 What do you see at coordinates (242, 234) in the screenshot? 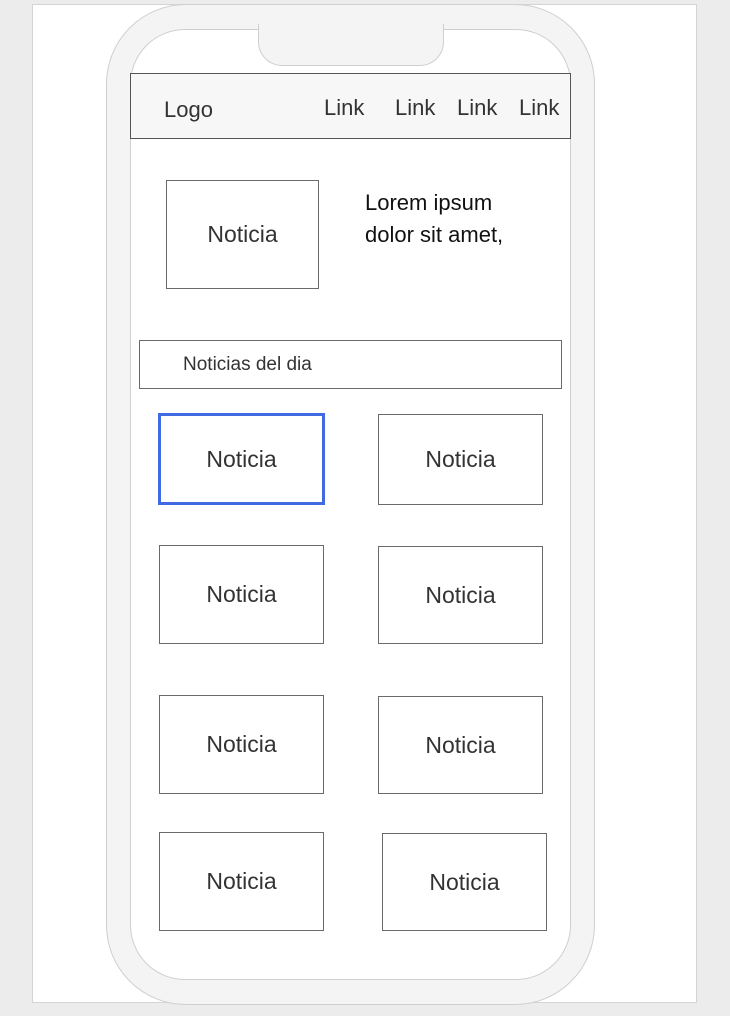
I see `featured-news-image: Noticia` at bounding box center [242, 234].